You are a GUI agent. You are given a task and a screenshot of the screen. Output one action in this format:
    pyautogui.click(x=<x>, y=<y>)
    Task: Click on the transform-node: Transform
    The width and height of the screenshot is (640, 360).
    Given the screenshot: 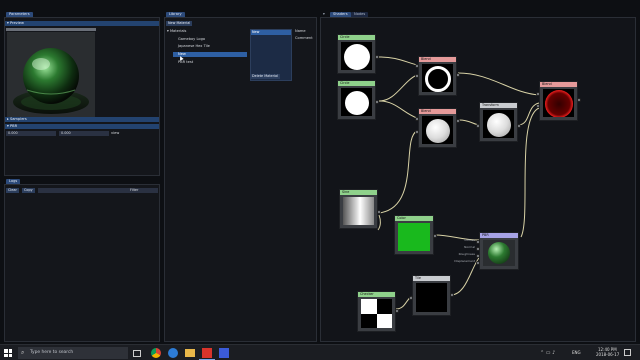 What is the action you would take?
    pyautogui.click(x=498, y=122)
    